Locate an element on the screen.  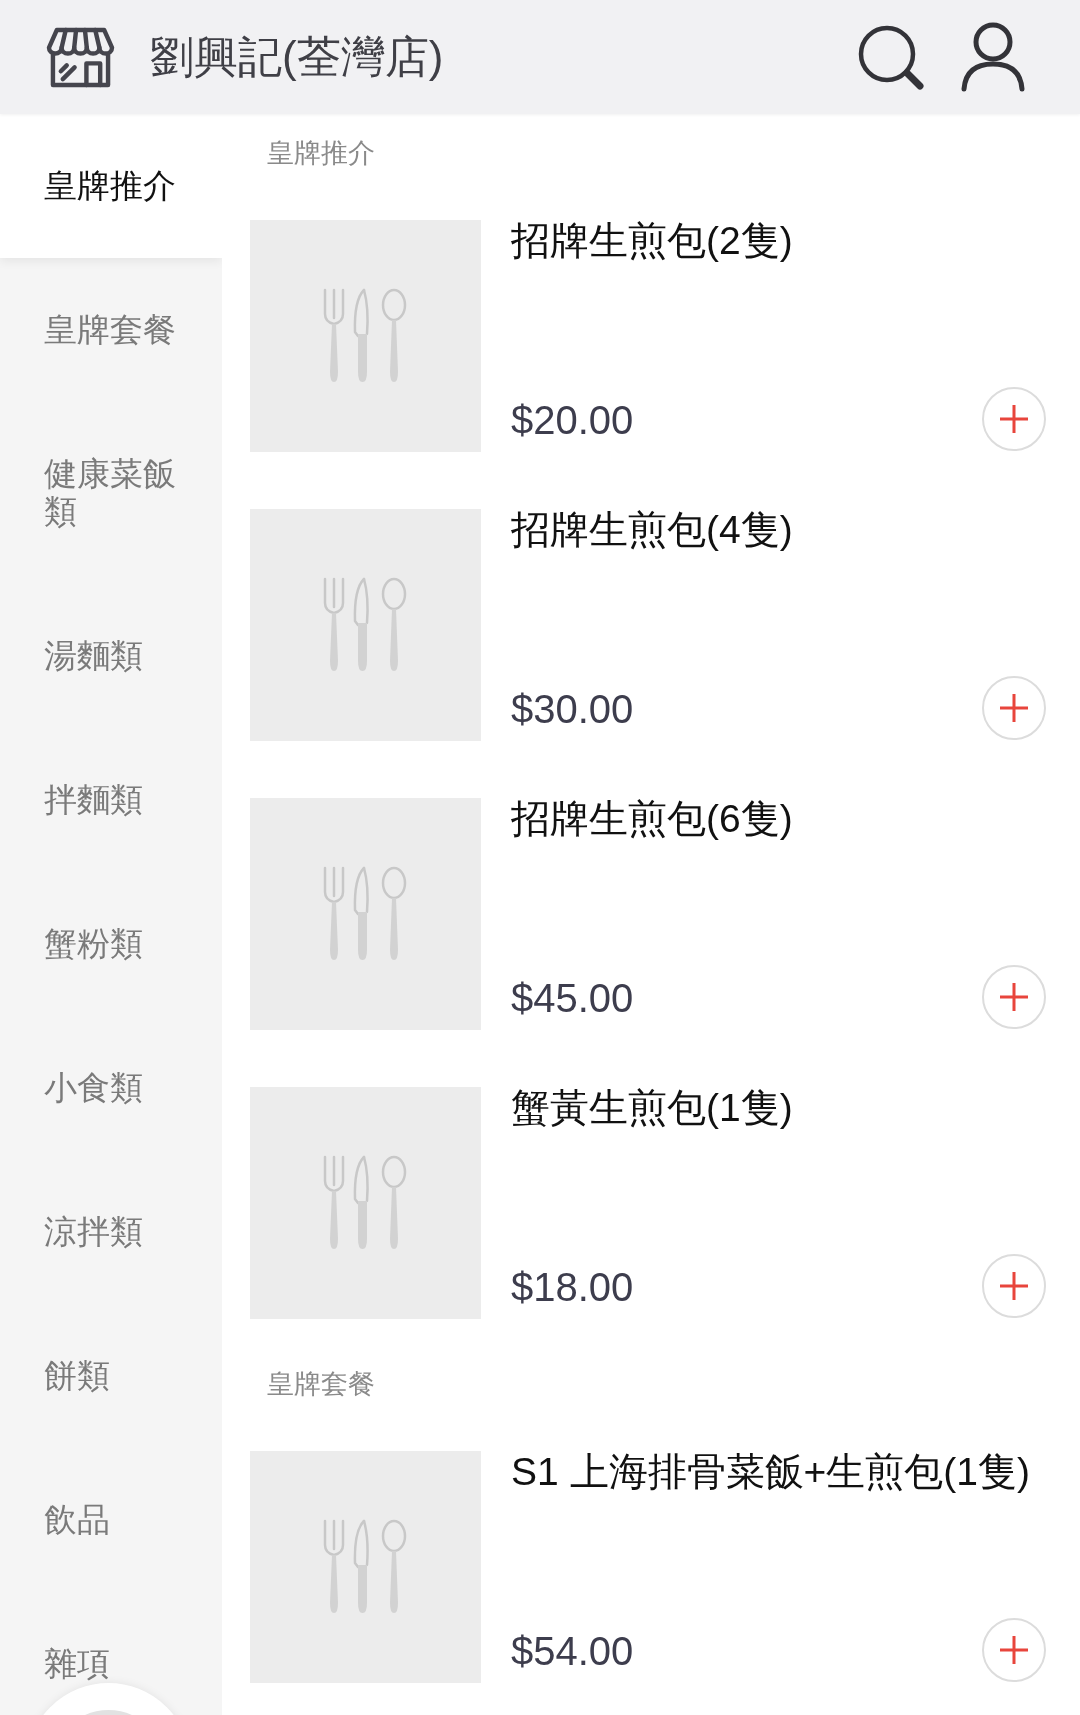
user-icon is located at coordinates (993, 57).